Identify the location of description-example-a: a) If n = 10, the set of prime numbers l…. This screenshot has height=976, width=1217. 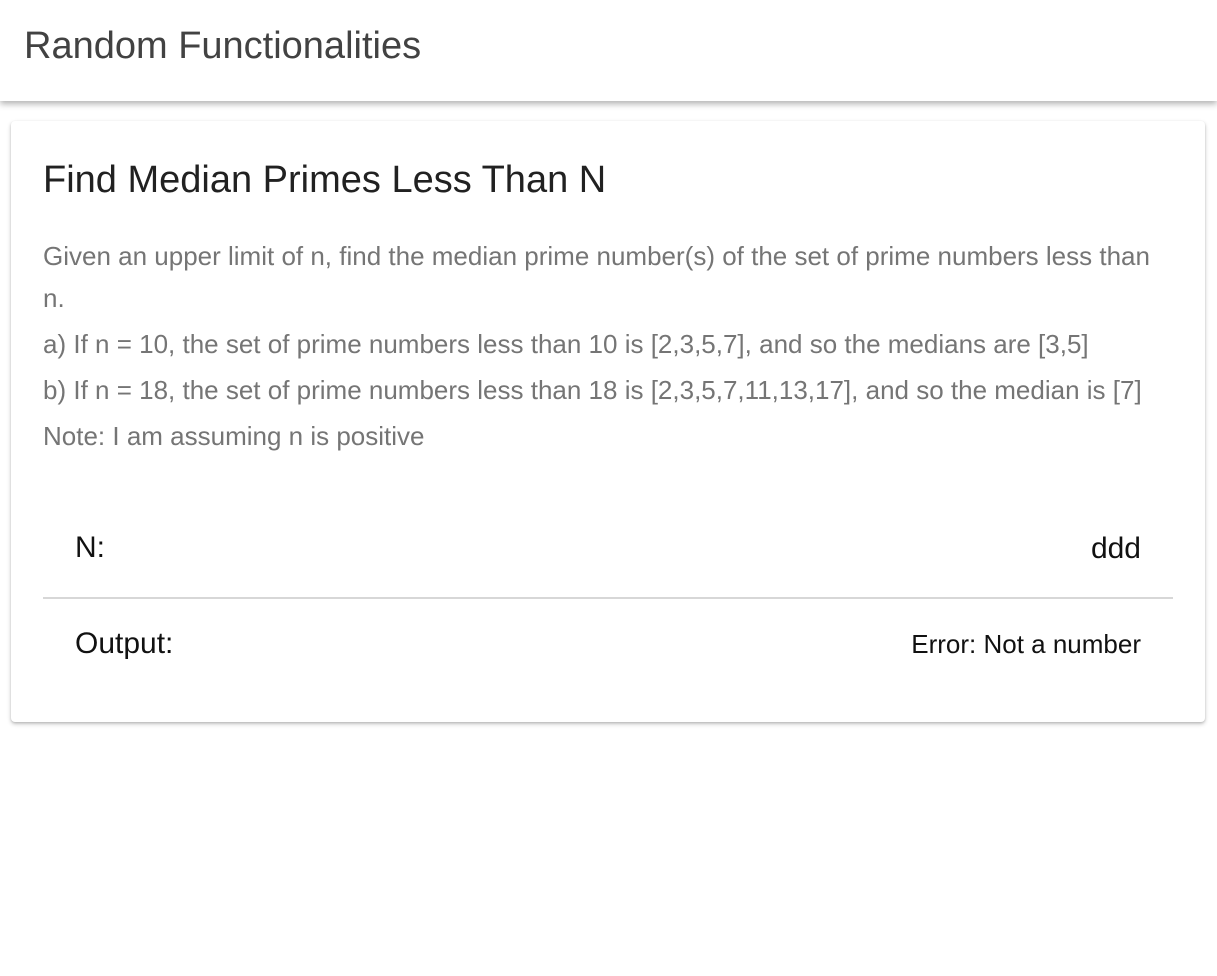
(566, 344).